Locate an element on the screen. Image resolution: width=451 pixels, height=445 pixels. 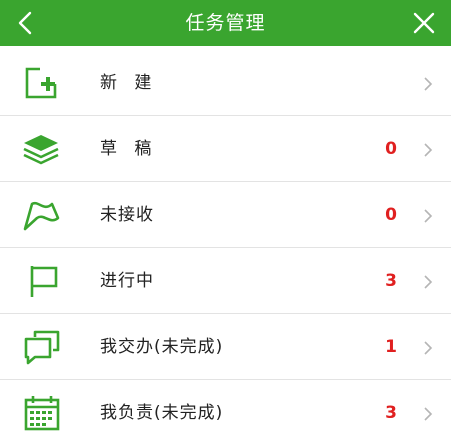
menu-item-in-progress: 进行中 3 is located at coordinates (225, 281).